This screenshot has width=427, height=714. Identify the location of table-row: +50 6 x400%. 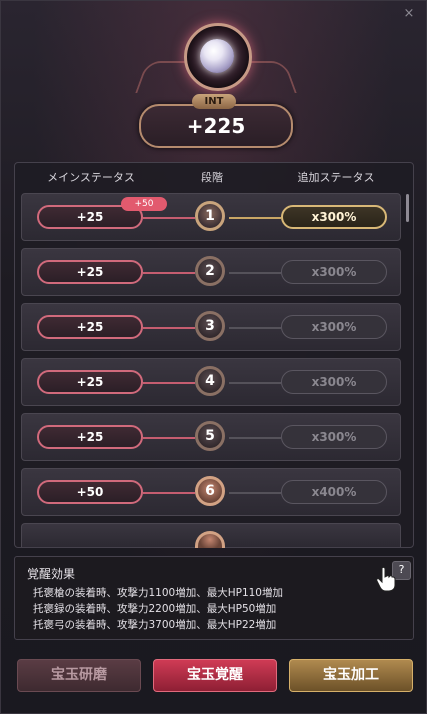
(211, 492).